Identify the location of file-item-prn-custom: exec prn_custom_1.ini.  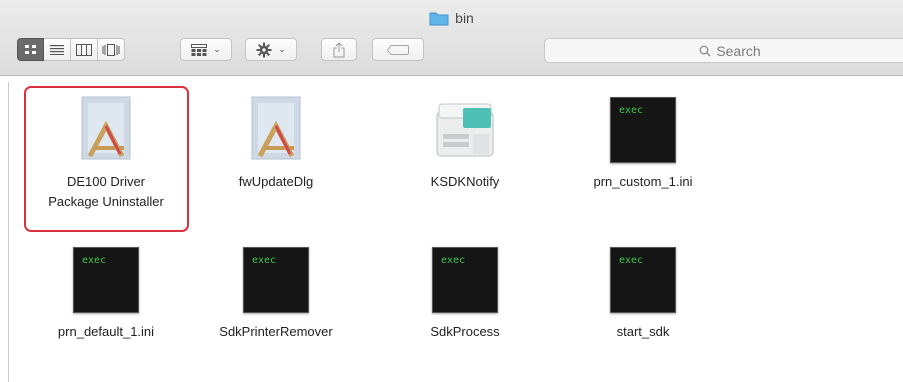
(643, 143).